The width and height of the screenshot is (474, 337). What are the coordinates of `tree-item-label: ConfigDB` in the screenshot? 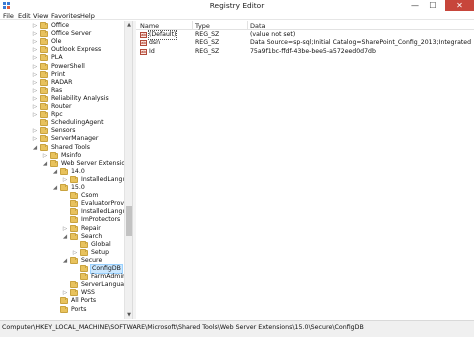 It's located at (106, 269).